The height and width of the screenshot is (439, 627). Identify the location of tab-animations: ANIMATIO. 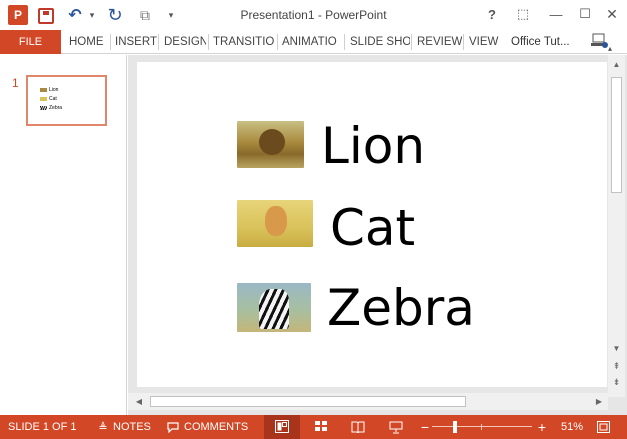
(312, 42).